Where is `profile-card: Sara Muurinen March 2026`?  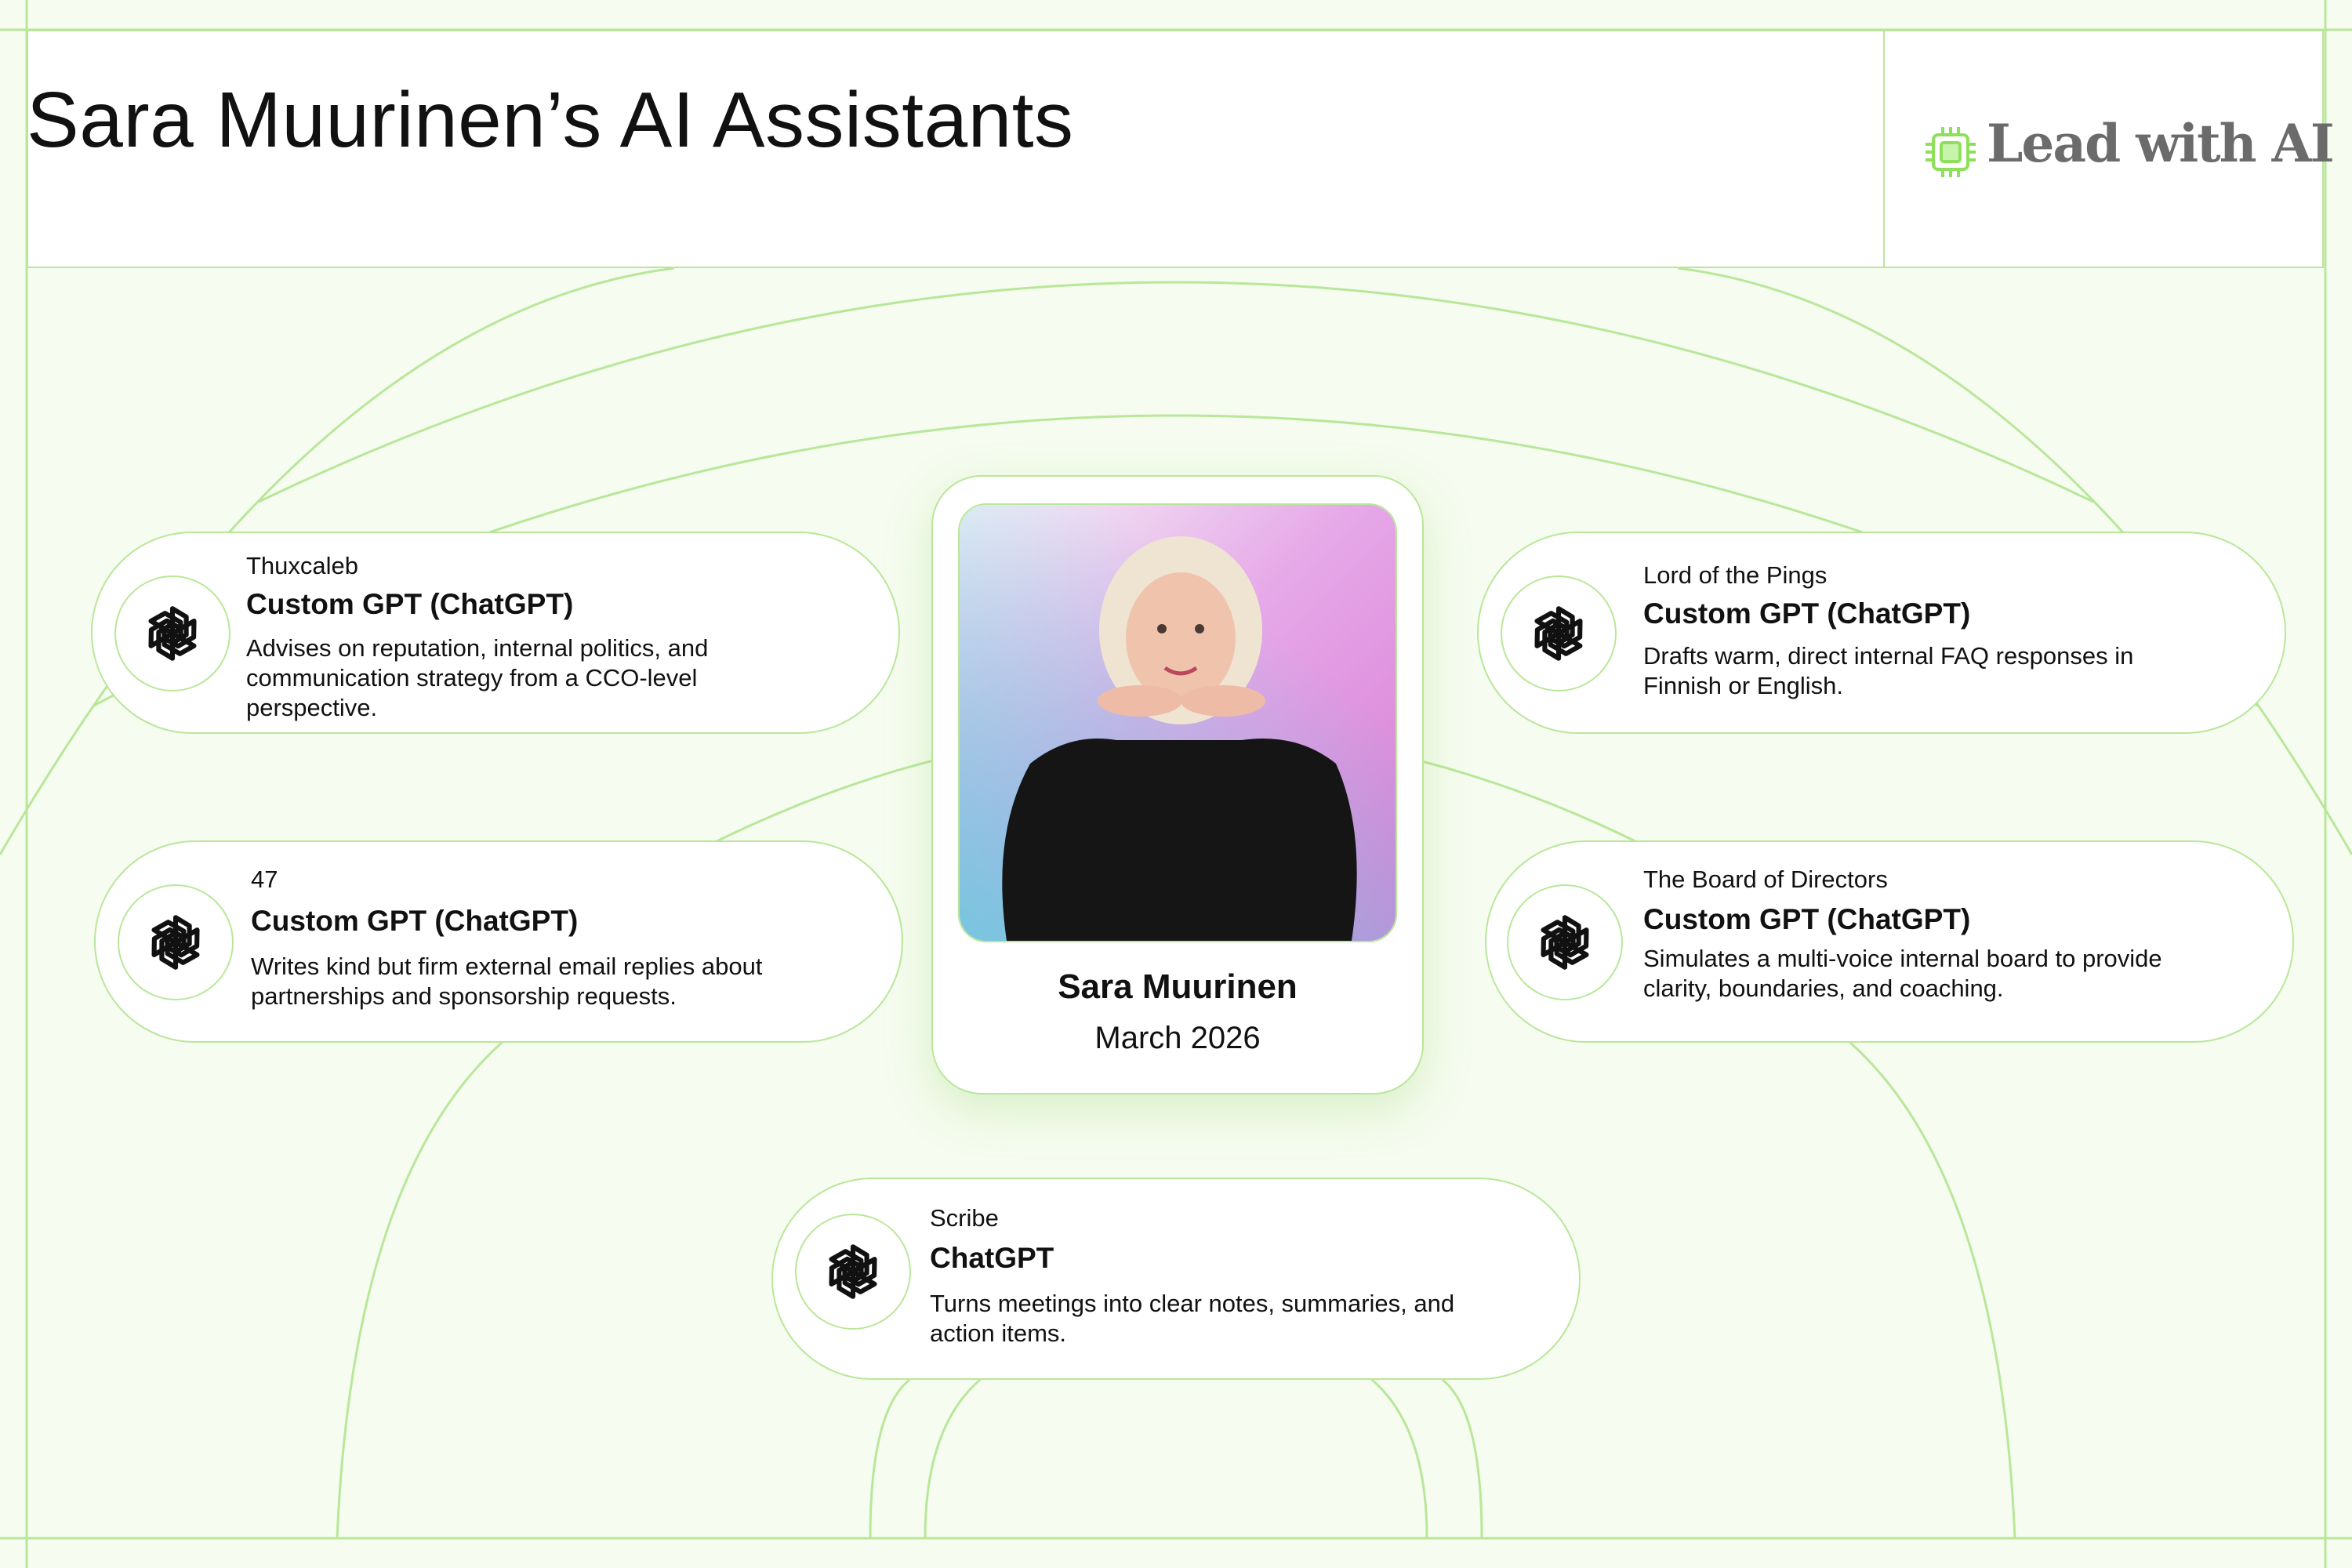 profile-card: Sara Muurinen March 2026 is located at coordinates (1177, 784).